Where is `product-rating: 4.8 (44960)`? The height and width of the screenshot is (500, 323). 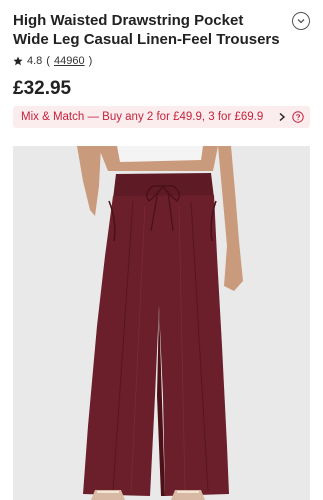 product-rating: 4.8 (44960) is located at coordinates (52, 61).